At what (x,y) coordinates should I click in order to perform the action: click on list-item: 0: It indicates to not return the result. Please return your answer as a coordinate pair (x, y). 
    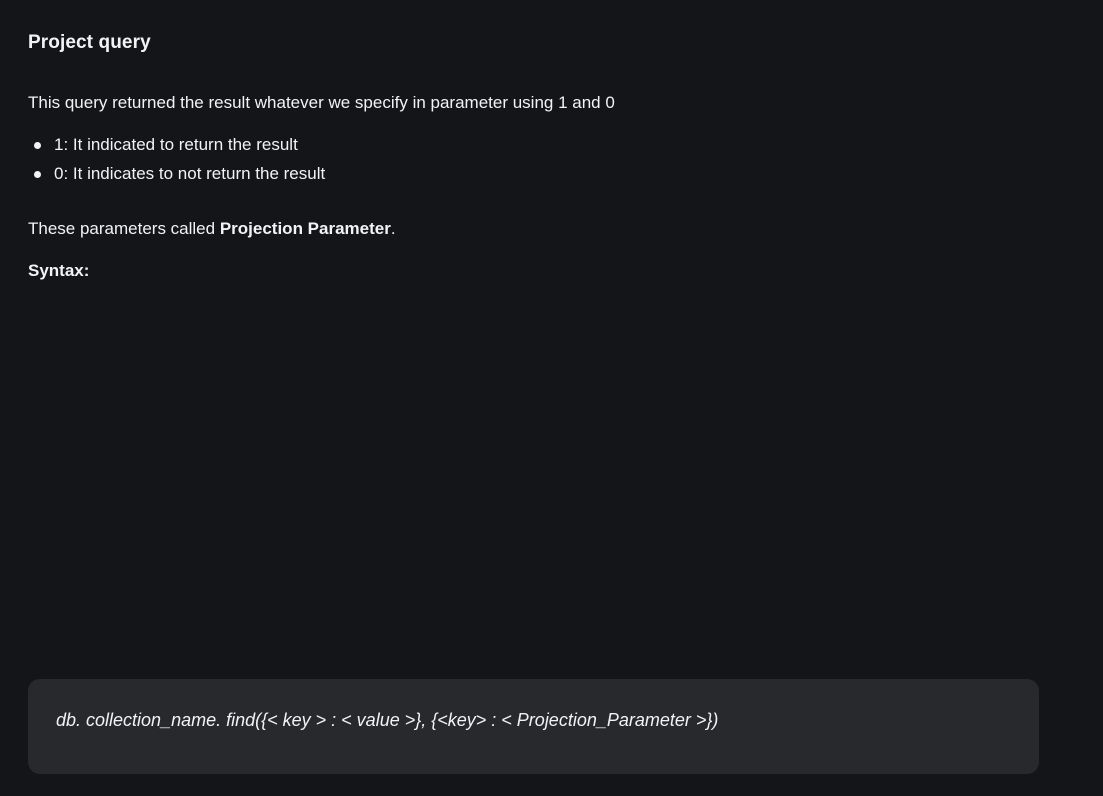
    Looking at the image, I should click on (176, 177).